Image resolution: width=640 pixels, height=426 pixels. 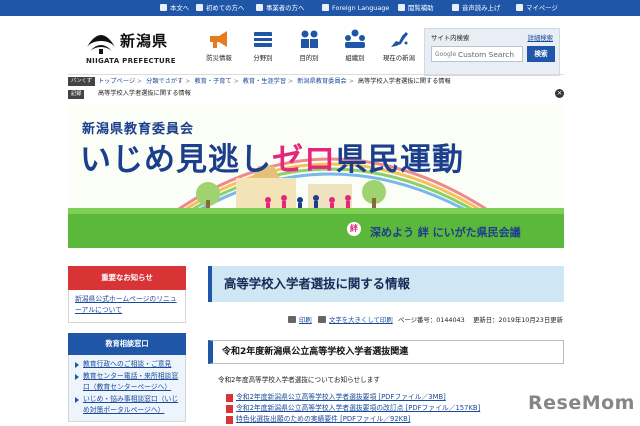 What do you see at coordinates (163, 7) in the screenshot?
I see `arrow-down-icon` at bounding box center [163, 7].